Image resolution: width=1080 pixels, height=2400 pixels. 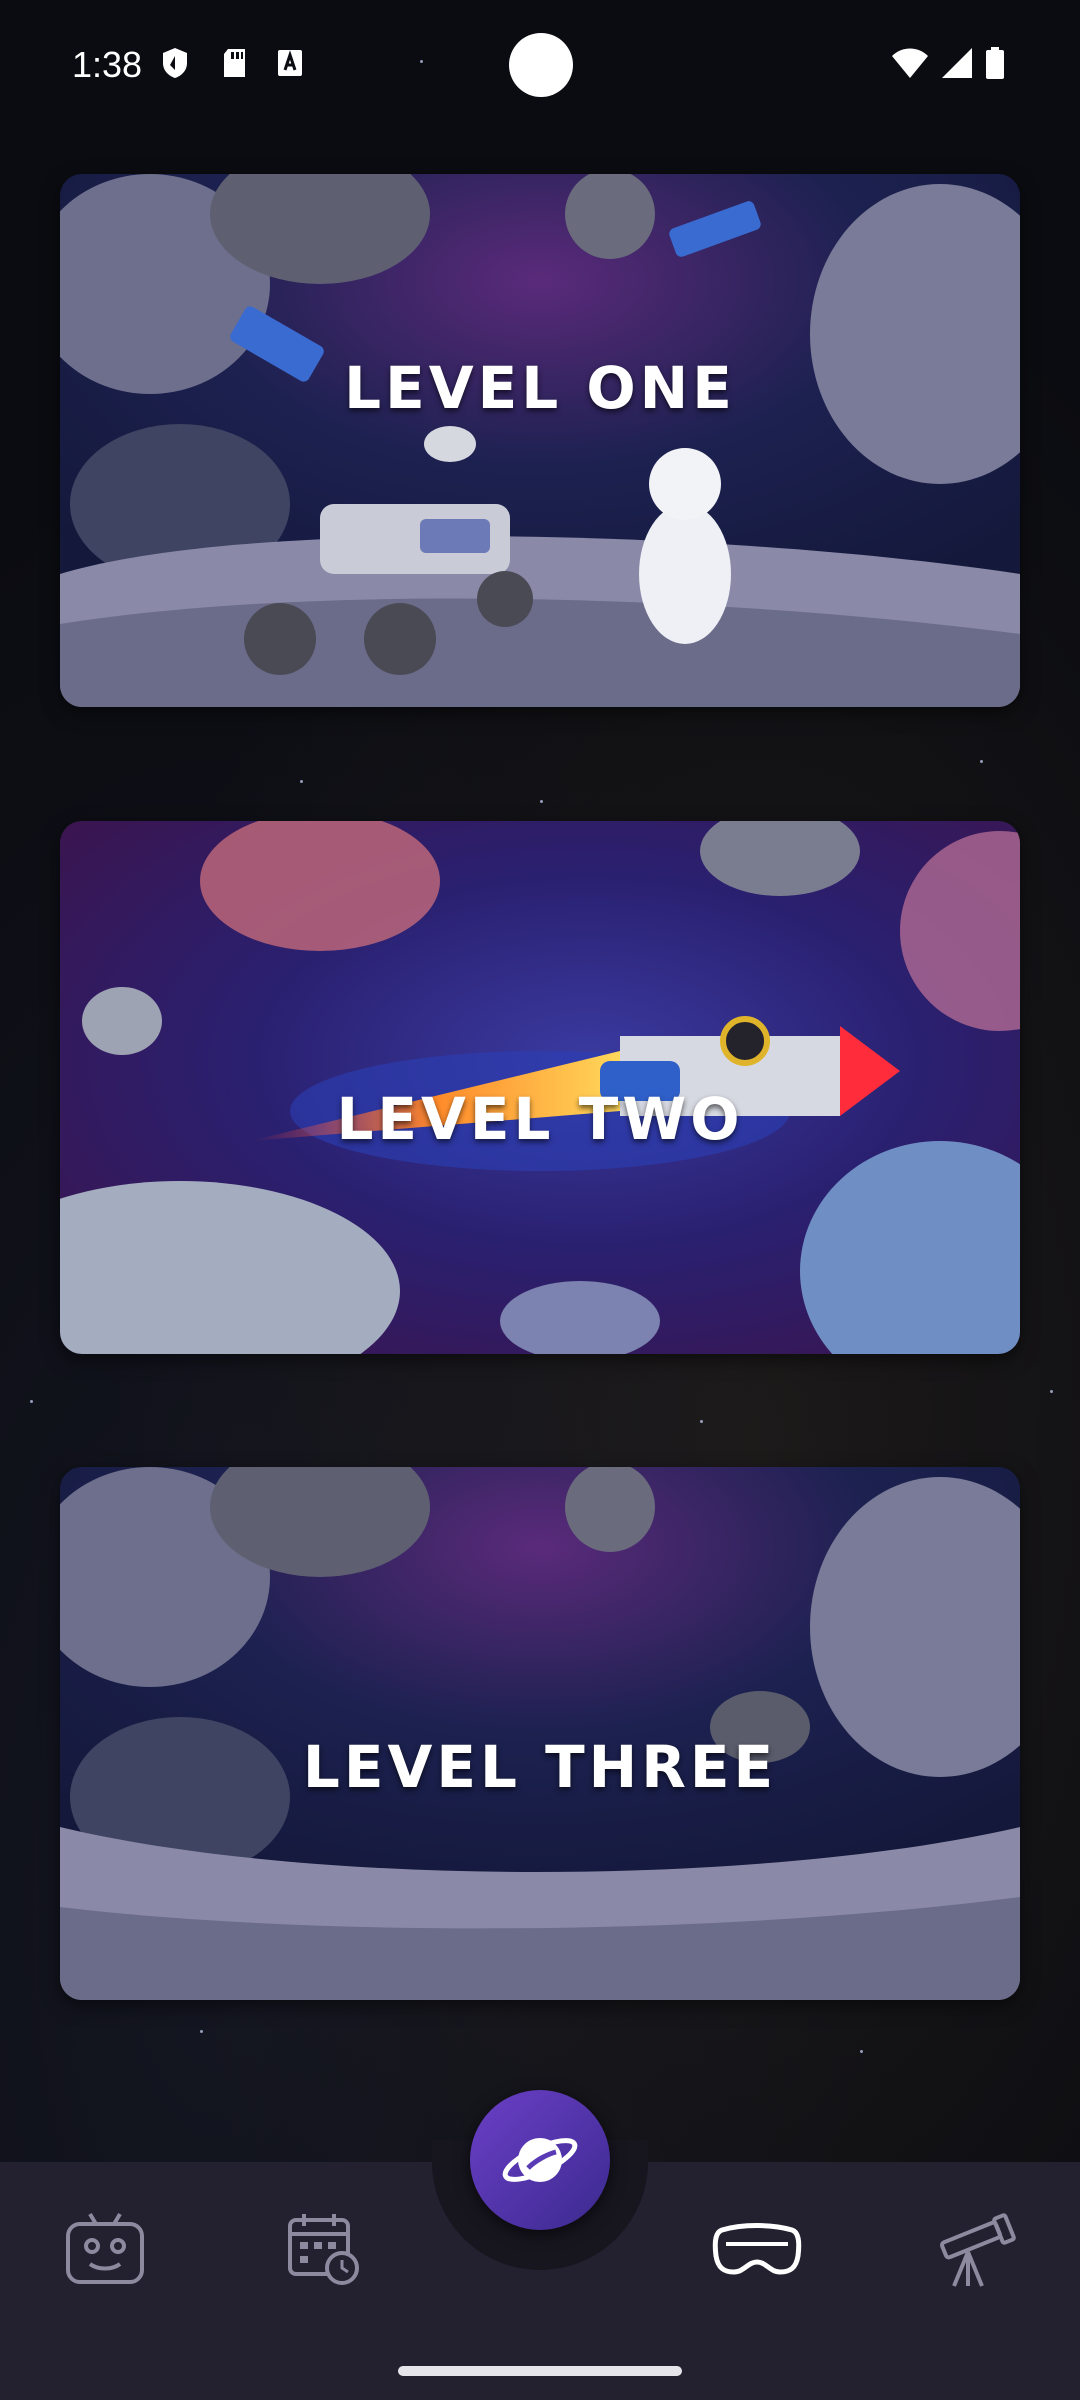 I want to click on battery-icon, so click(x=995, y=63).